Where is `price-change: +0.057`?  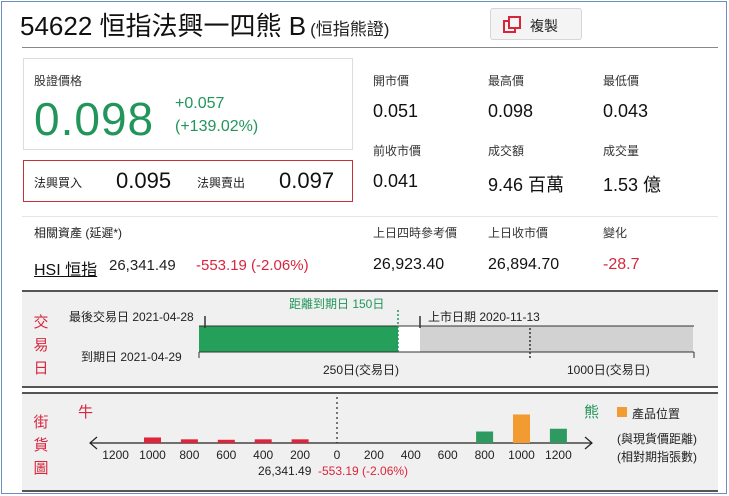
price-change: +0.057 is located at coordinates (200, 103).